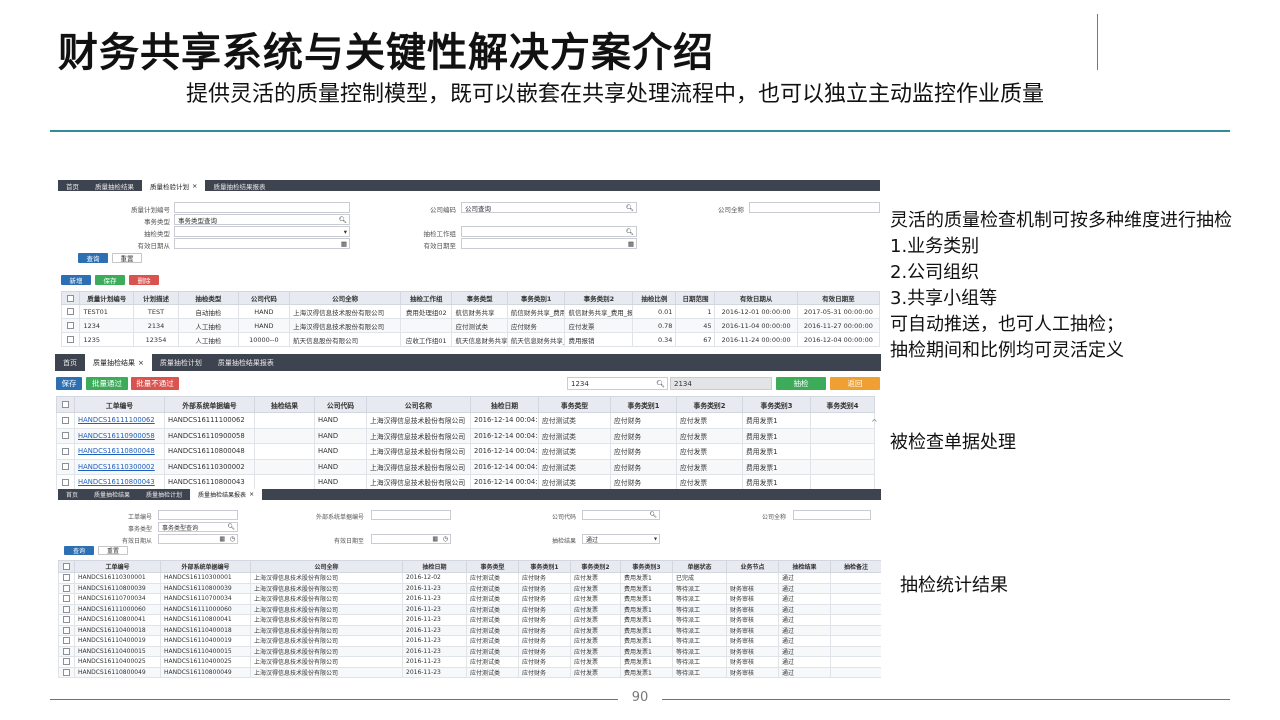  Describe the element at coordinates (654, 298) in the screenshot. I see `column-header: 抽检比例` at that location.